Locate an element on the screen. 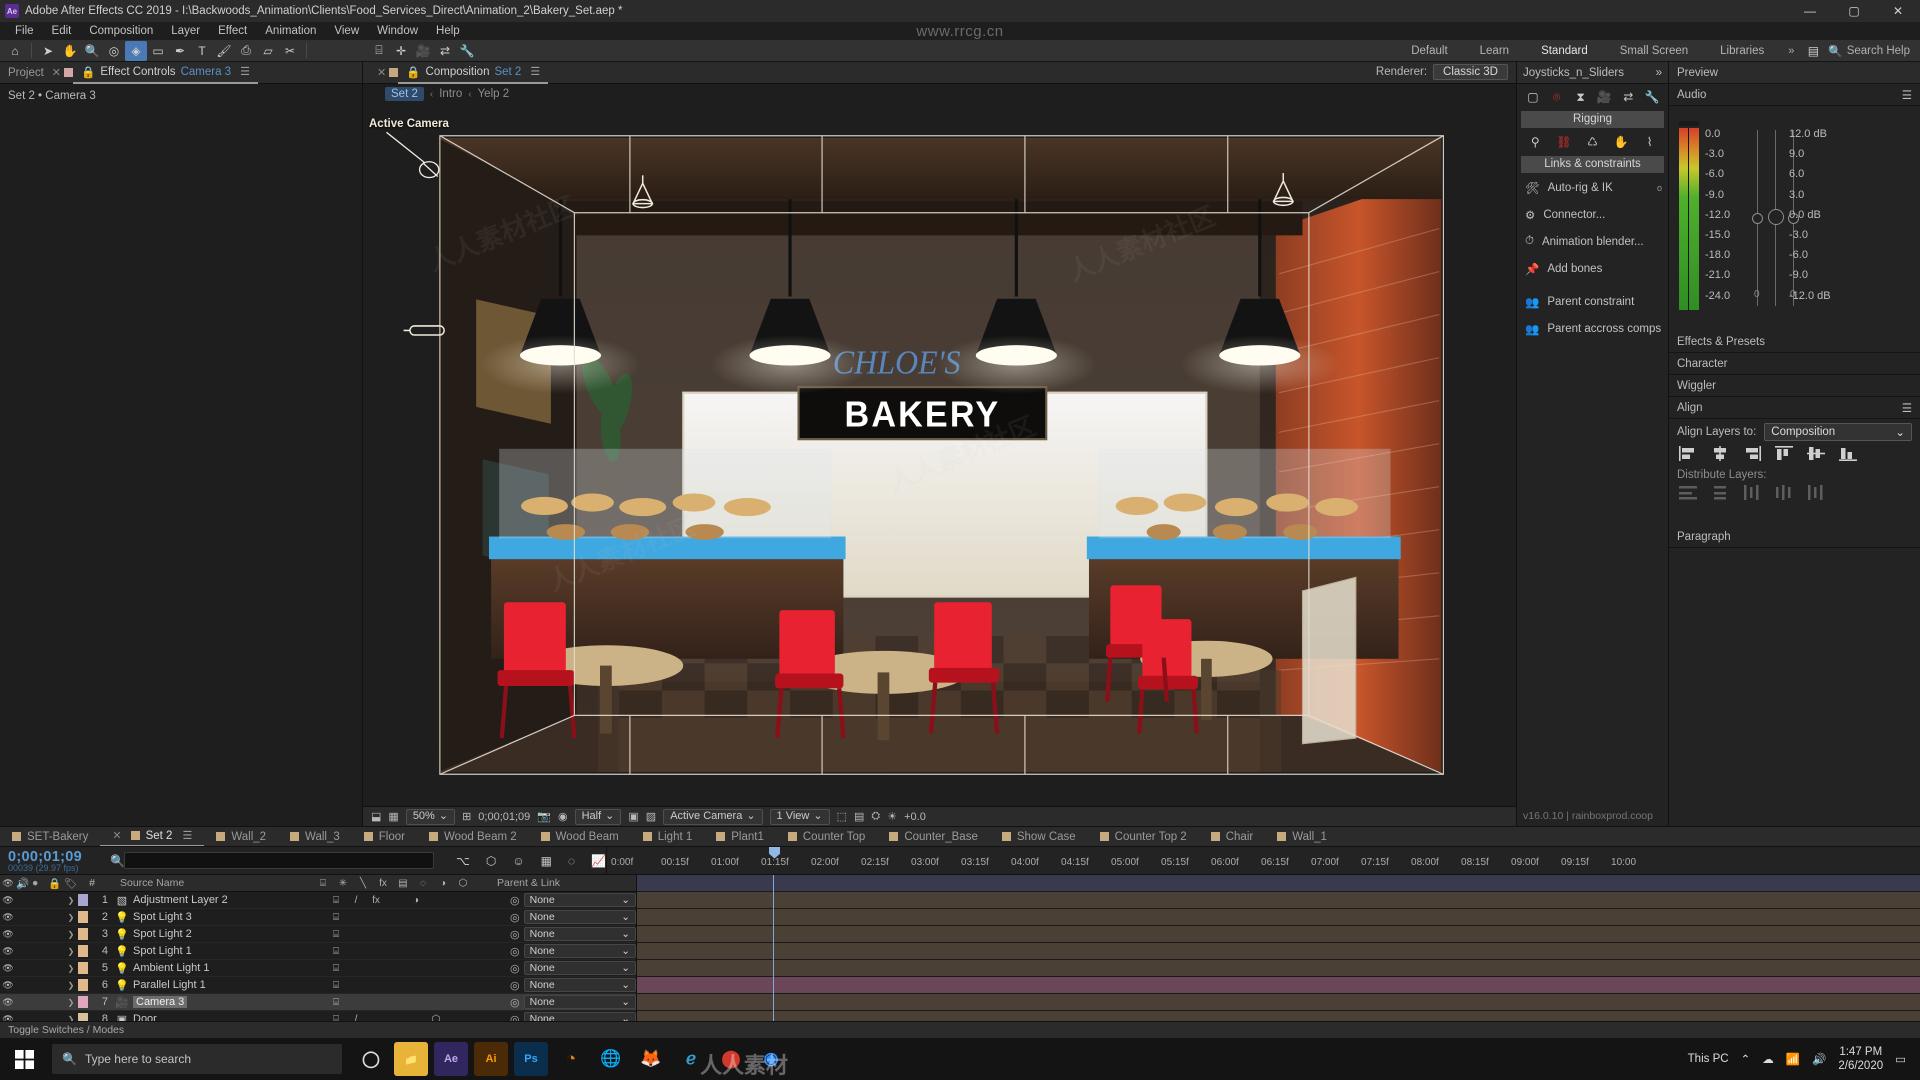 Image resolution: width=1920 pixels, height=1080 pixels. align-top-icon is located at coordinates (1784, 453).